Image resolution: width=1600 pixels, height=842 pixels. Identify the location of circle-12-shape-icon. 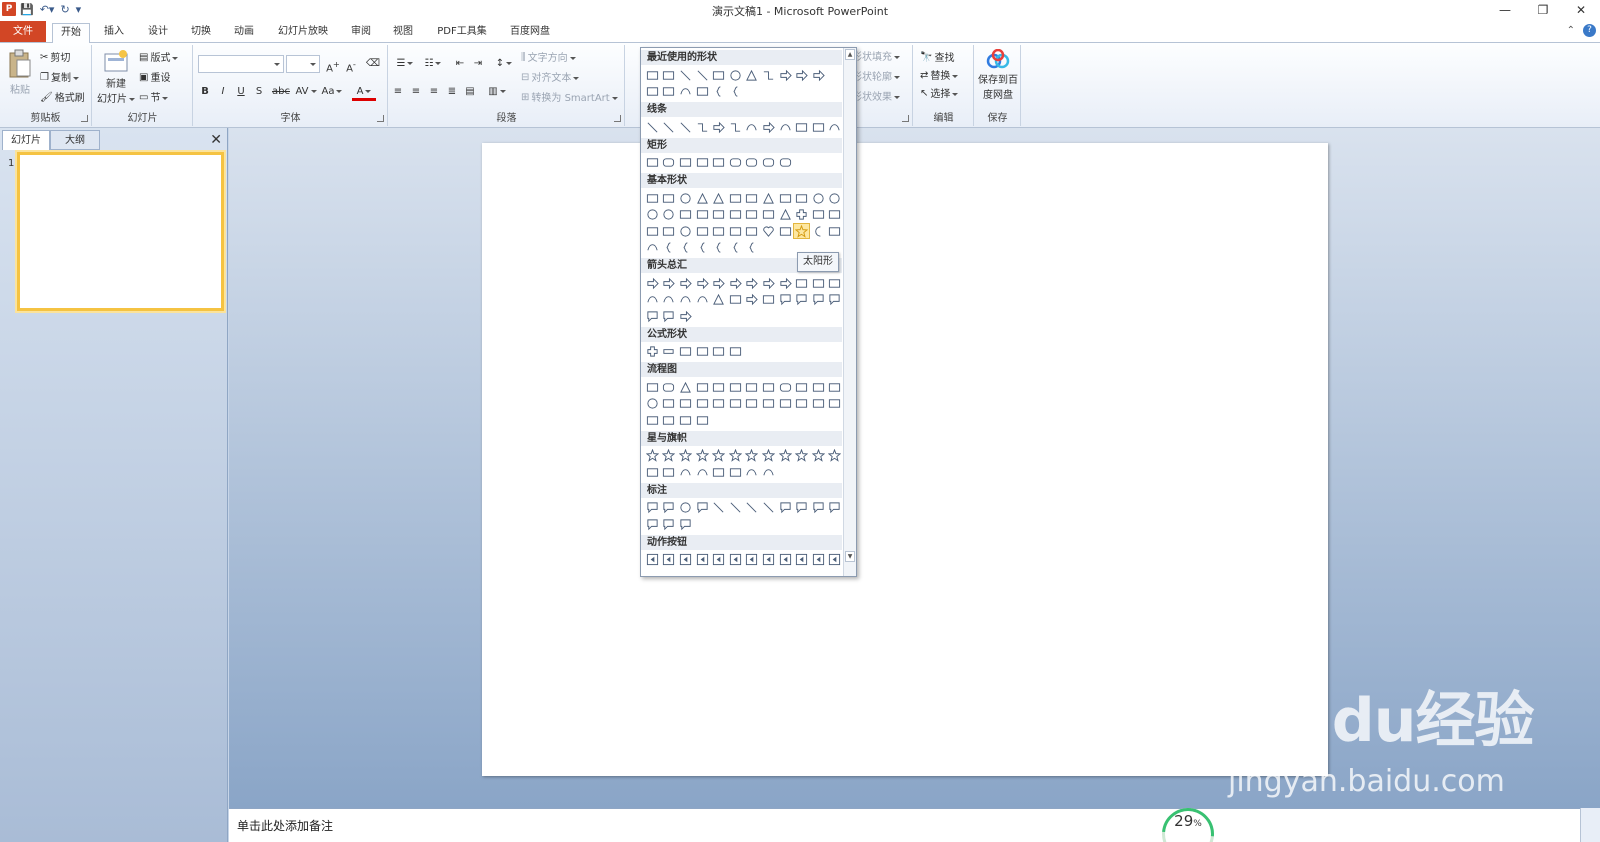
(669, 215).